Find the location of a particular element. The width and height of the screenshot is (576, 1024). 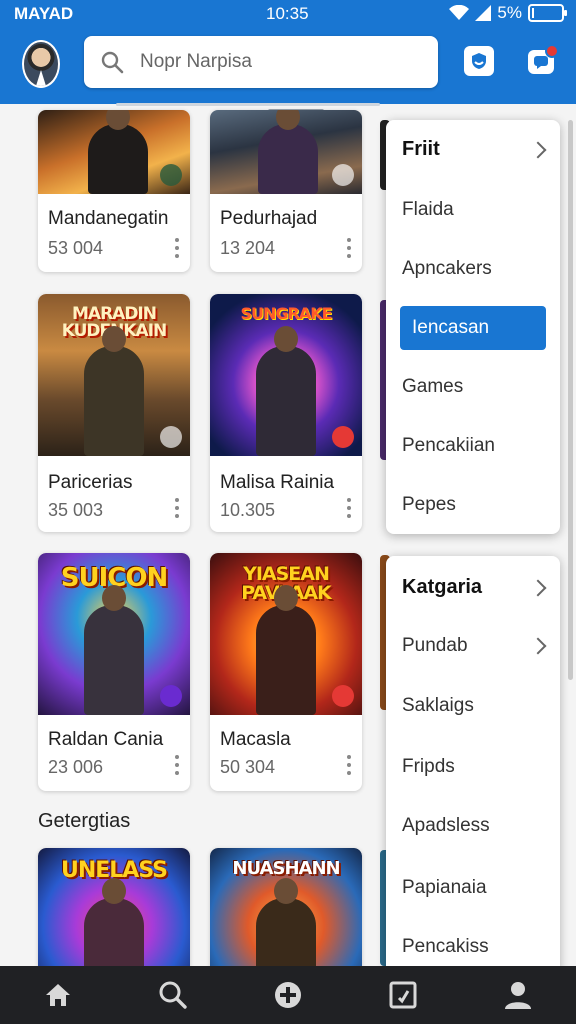

shield-icon is located at coordinates (479, 61).